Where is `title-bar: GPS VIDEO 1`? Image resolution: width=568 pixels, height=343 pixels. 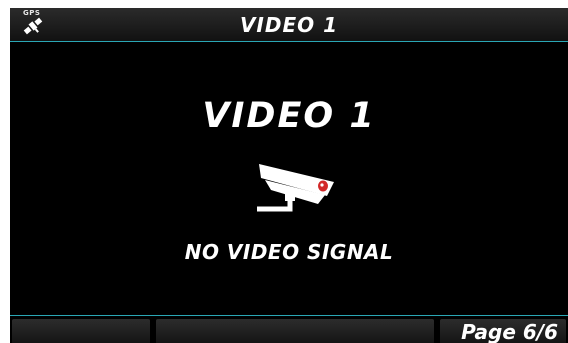 title-bar: GPS VIDEO 1 is located at coordinates (289, 25).